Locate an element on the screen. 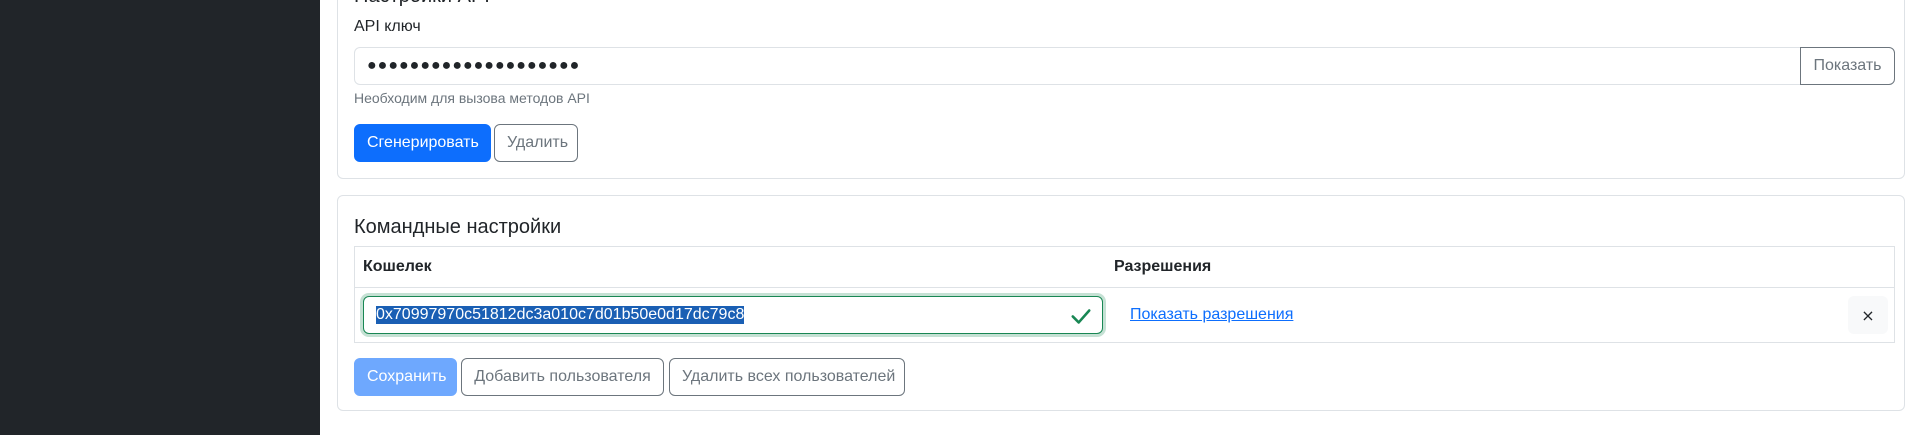  save-button: Сохранить is located at coordinates (405, 377).